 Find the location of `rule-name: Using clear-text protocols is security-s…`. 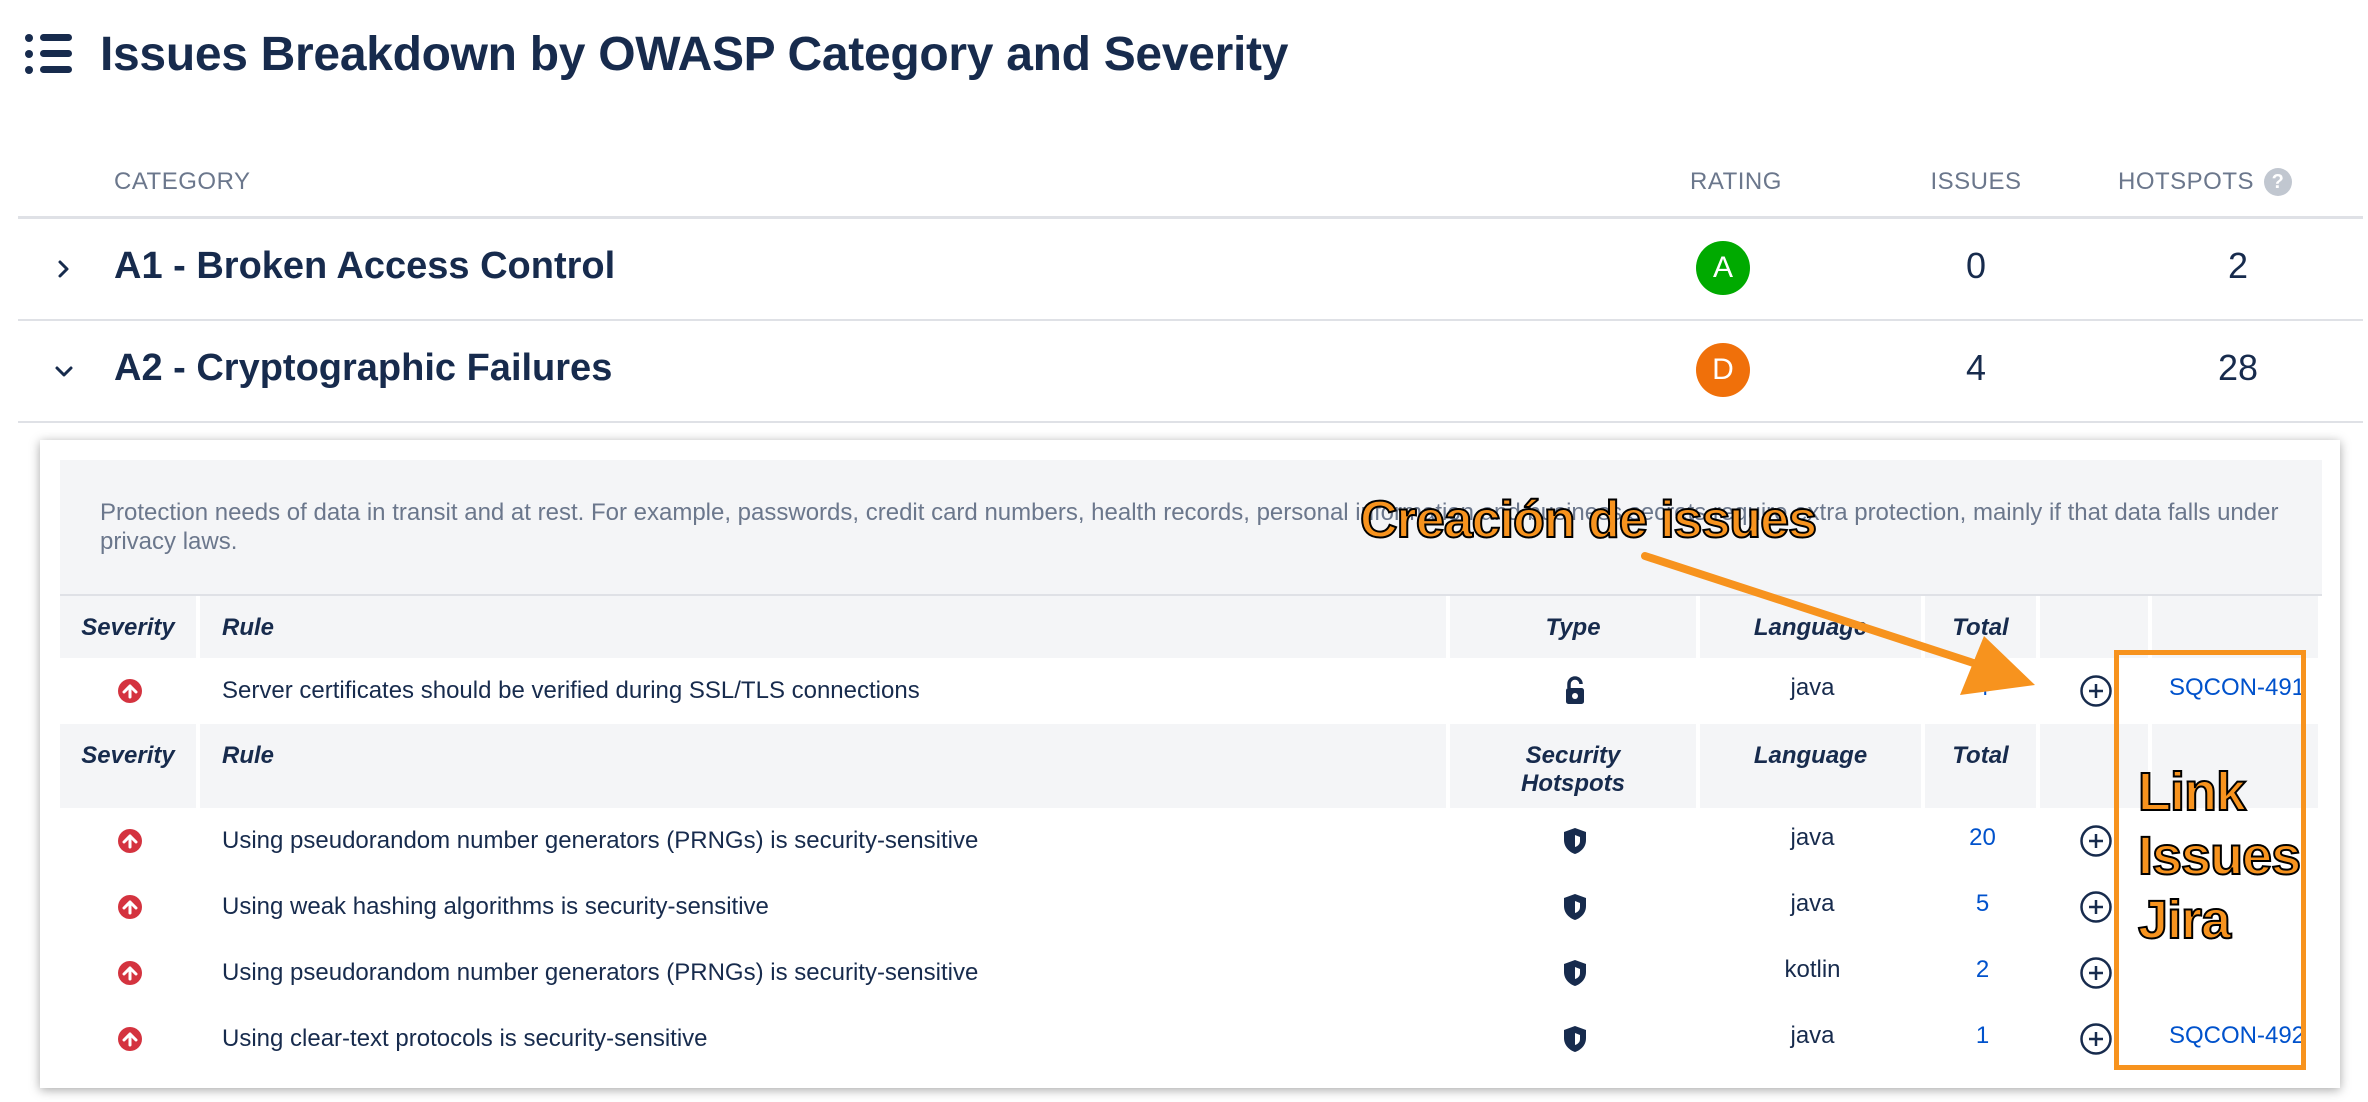

rule-name: Using clear-text protocols is security-s… is located at coordinates (465, 1038).